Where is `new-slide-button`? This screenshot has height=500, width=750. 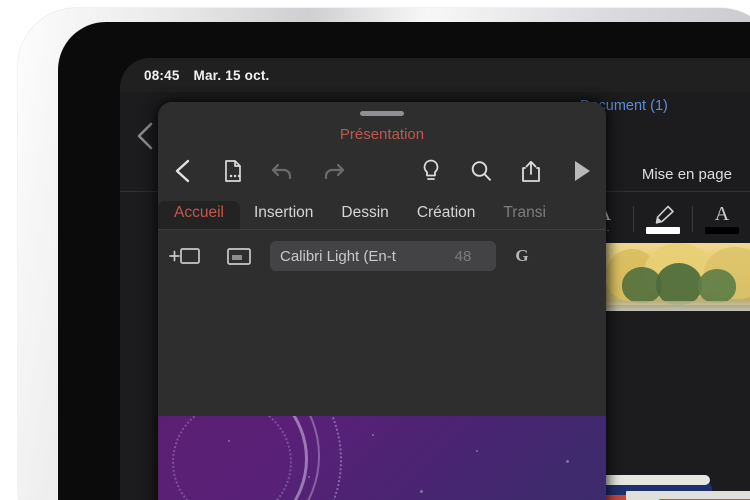 new-slide-button is located at coordinates (185, 256).